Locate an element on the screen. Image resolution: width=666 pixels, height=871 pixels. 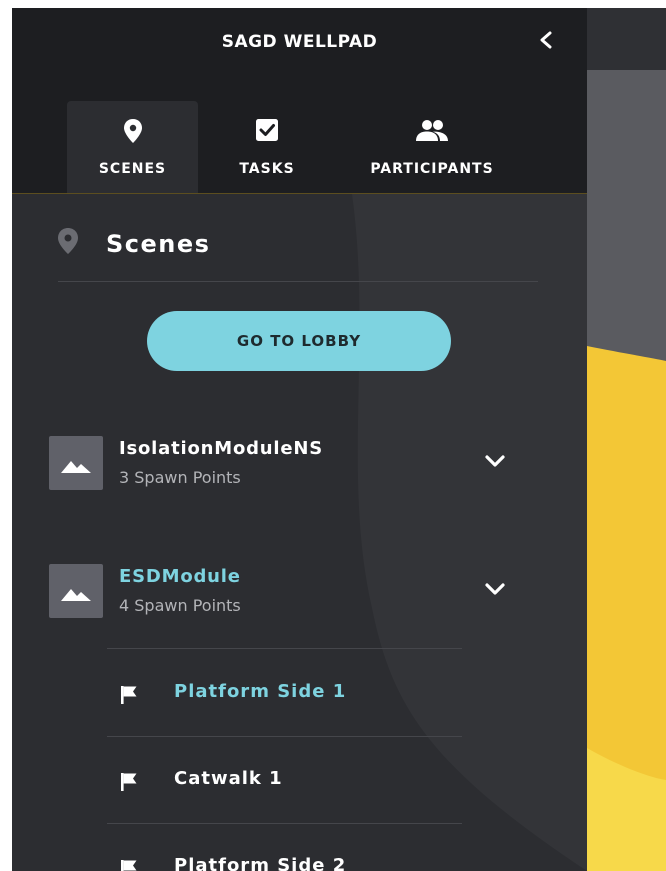
scene-row: ESDModule 4 Spawn Points is located at coordinates (299, 588).